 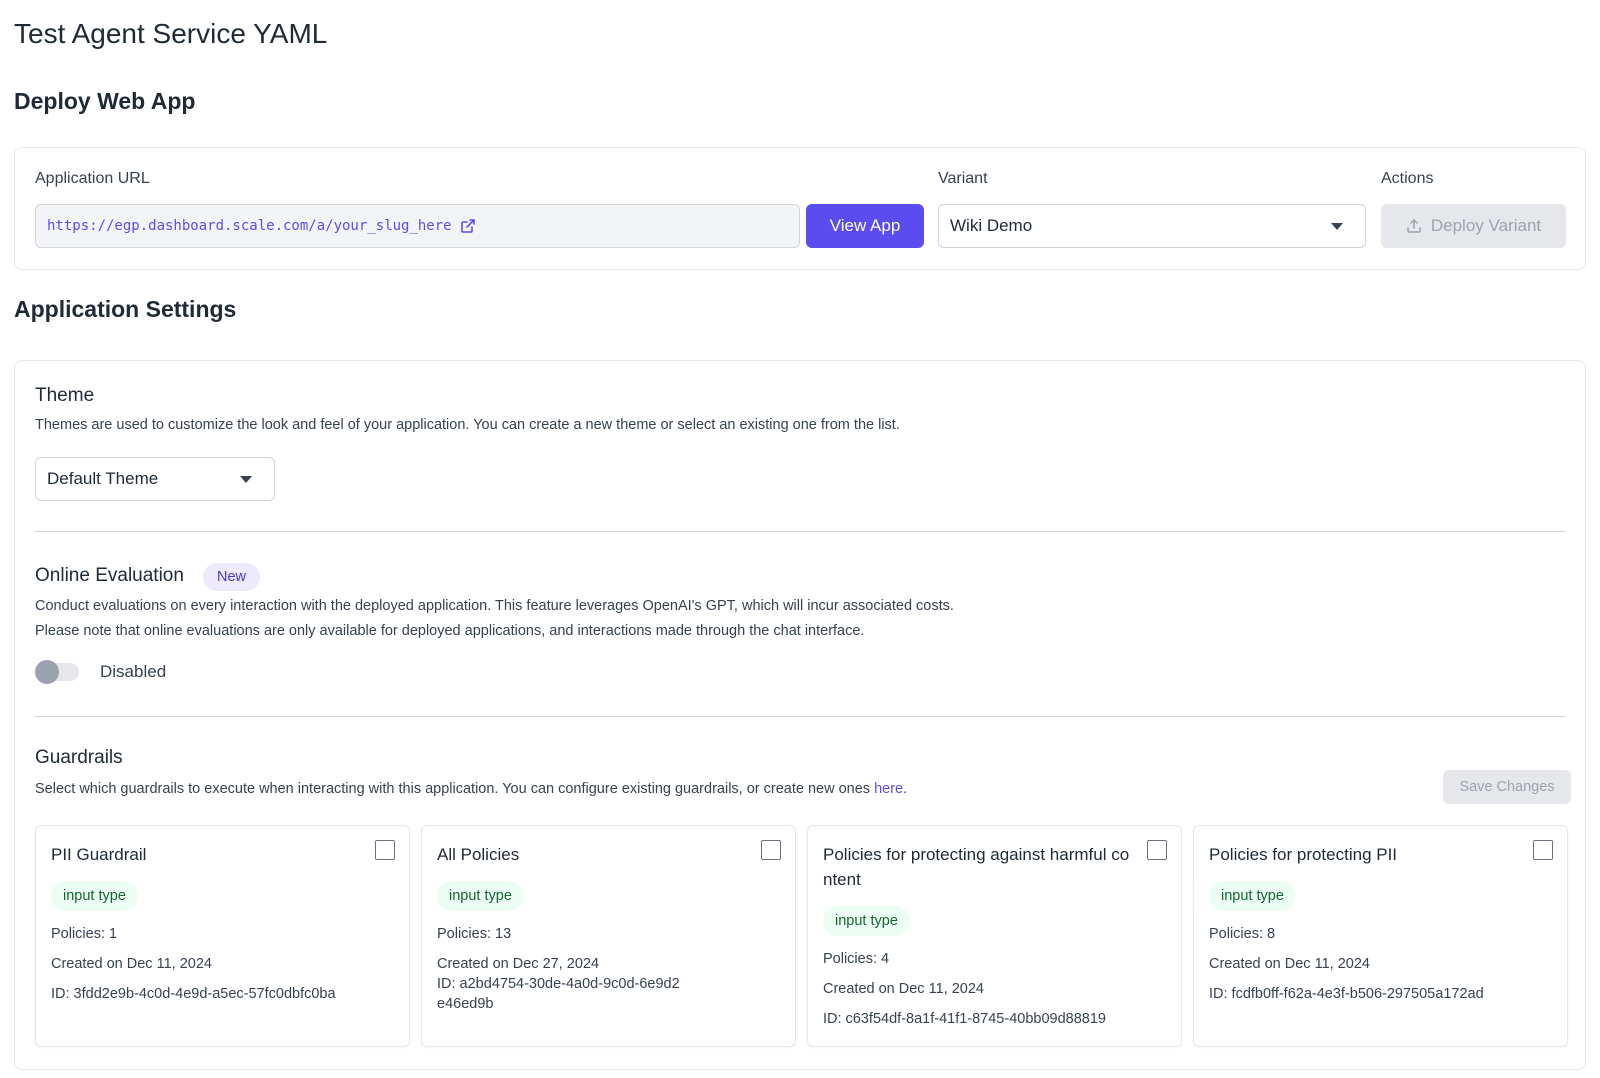 What do you see at coordinates (478, 854) in the screenshot?
I see `guardrail-name: All Policies` at bounding box center [478, 854].